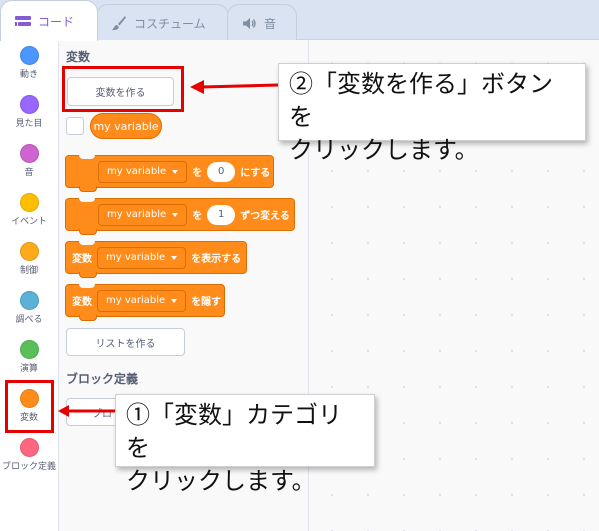  I want to click on editor-tab-bar: コード コスチューム 音, so click(299, 20).